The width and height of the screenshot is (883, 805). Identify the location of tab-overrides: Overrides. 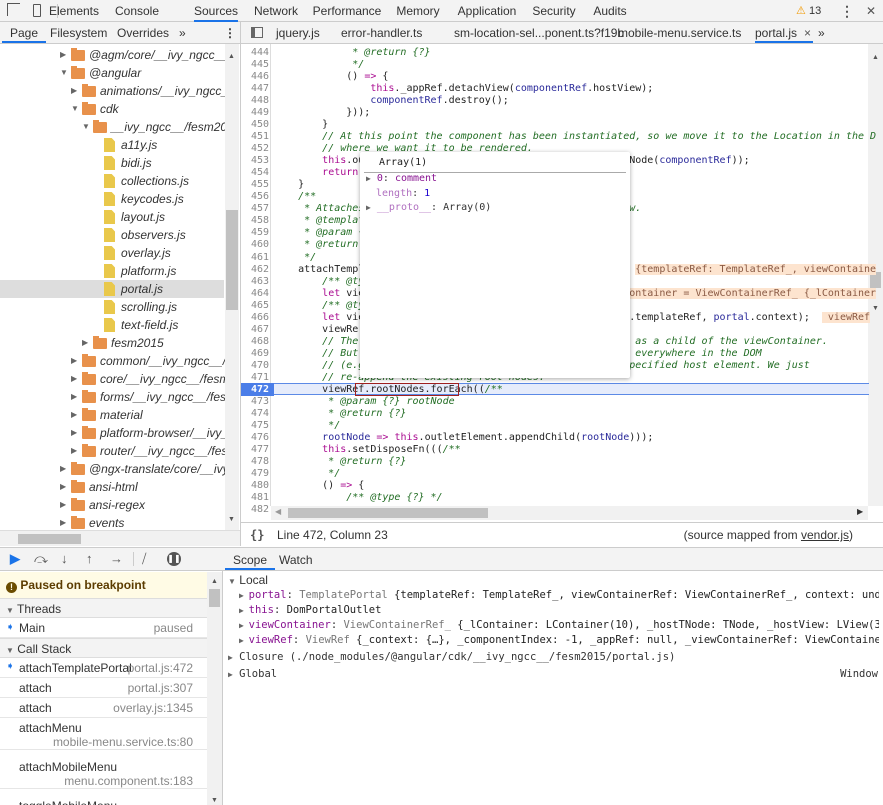
(143, 32).